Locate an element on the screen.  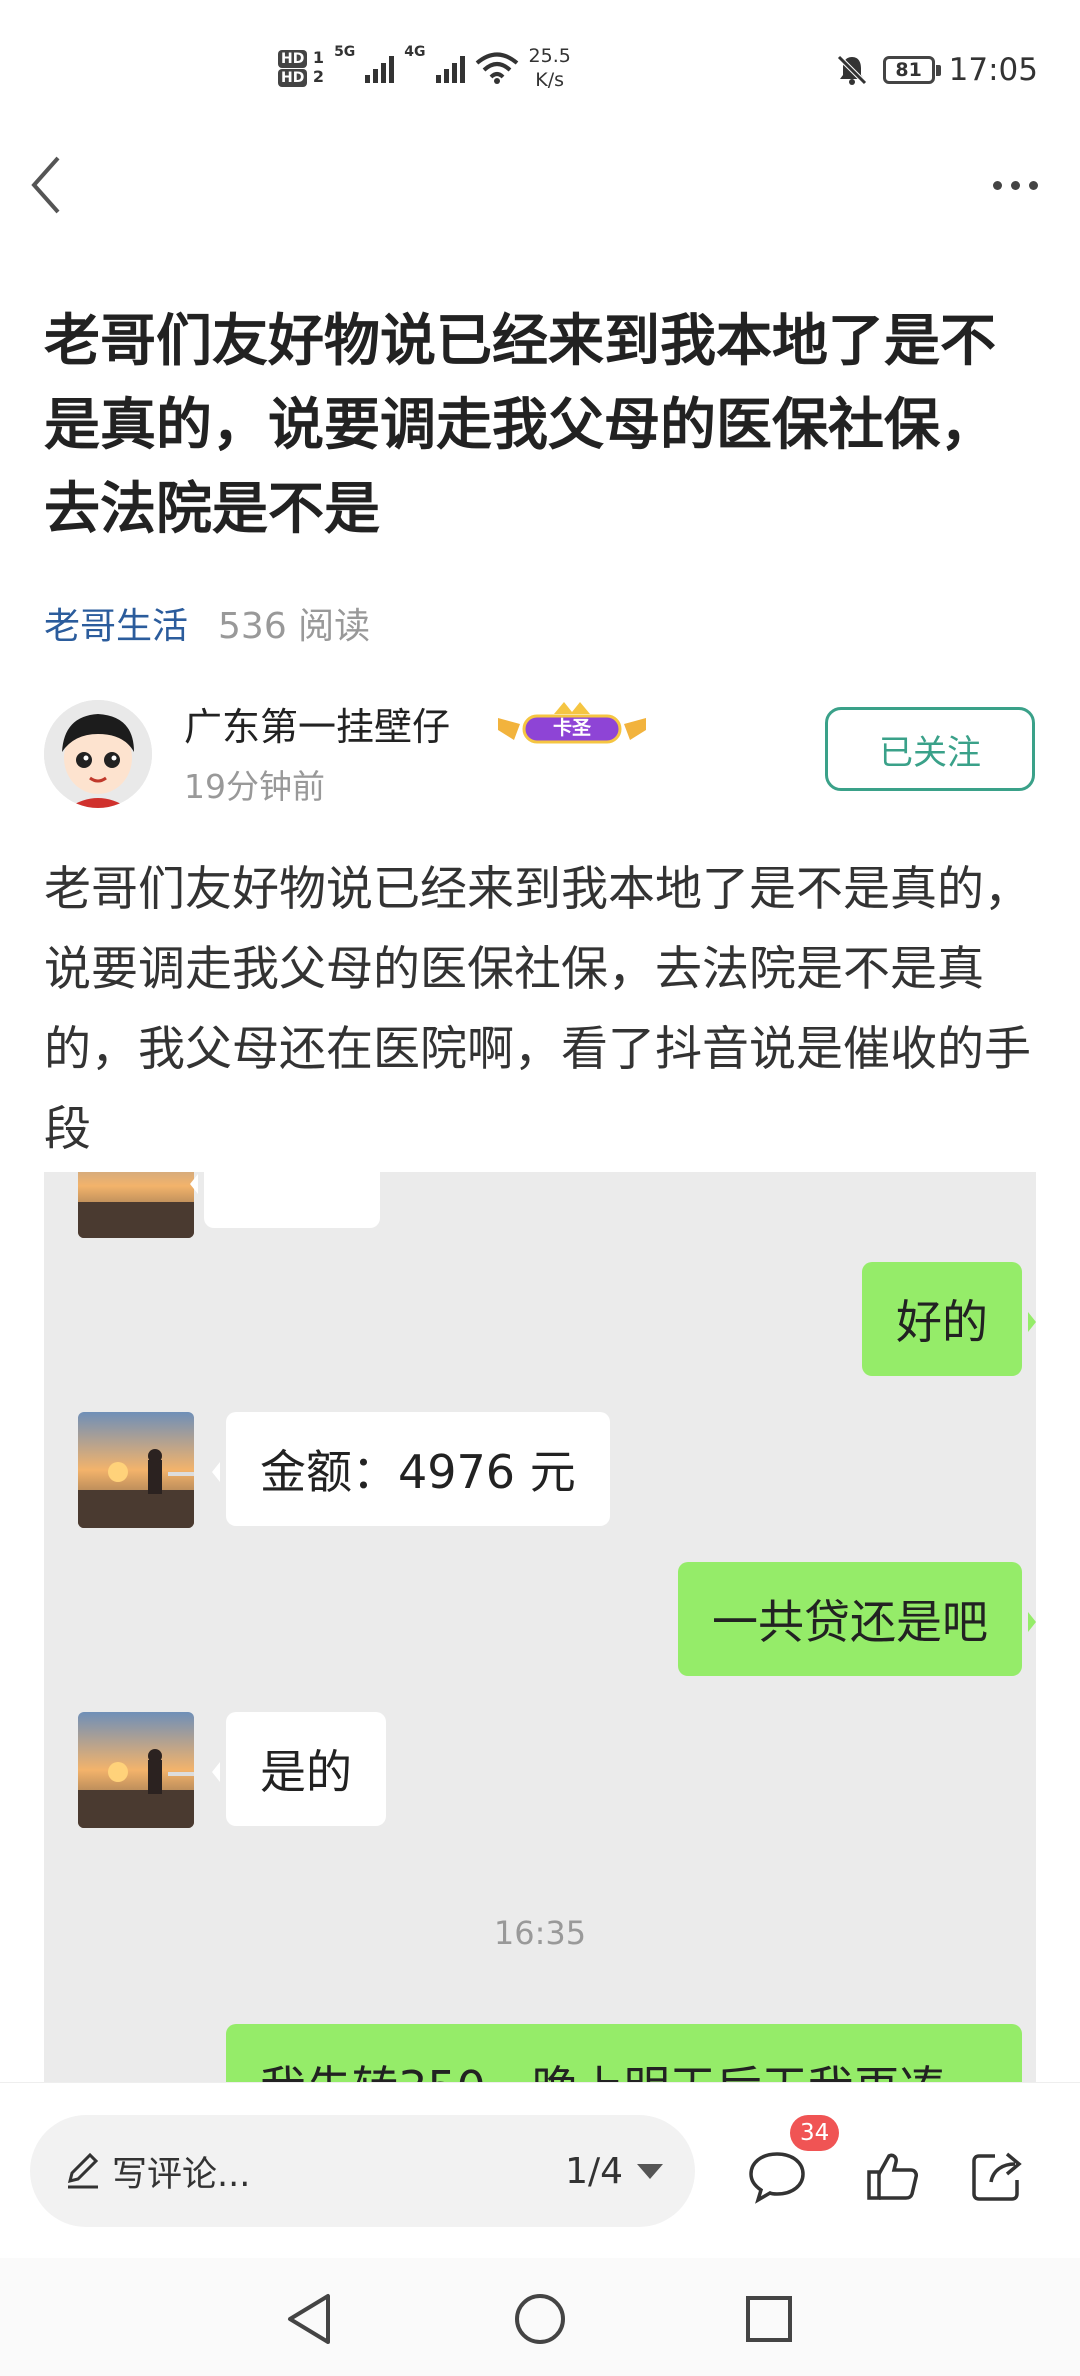
system-nav-bar is located at coordinates (540, 2317).